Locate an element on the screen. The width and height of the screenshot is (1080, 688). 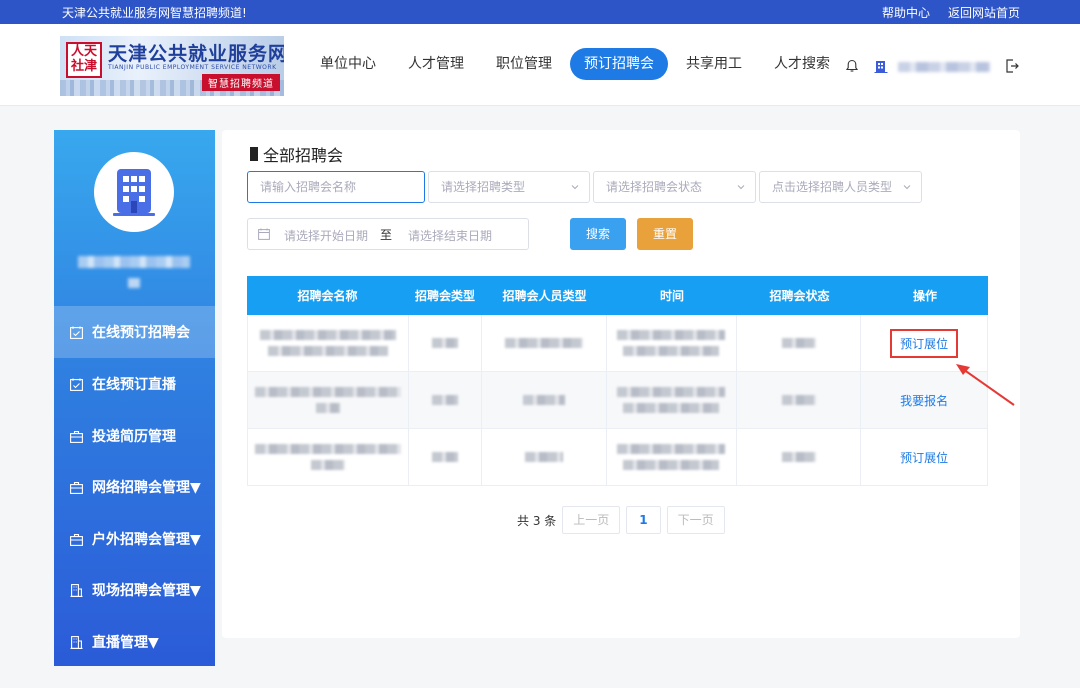
sidebar-item-online-book-live: 在线预订直播 is located at coordinates (134, 384).